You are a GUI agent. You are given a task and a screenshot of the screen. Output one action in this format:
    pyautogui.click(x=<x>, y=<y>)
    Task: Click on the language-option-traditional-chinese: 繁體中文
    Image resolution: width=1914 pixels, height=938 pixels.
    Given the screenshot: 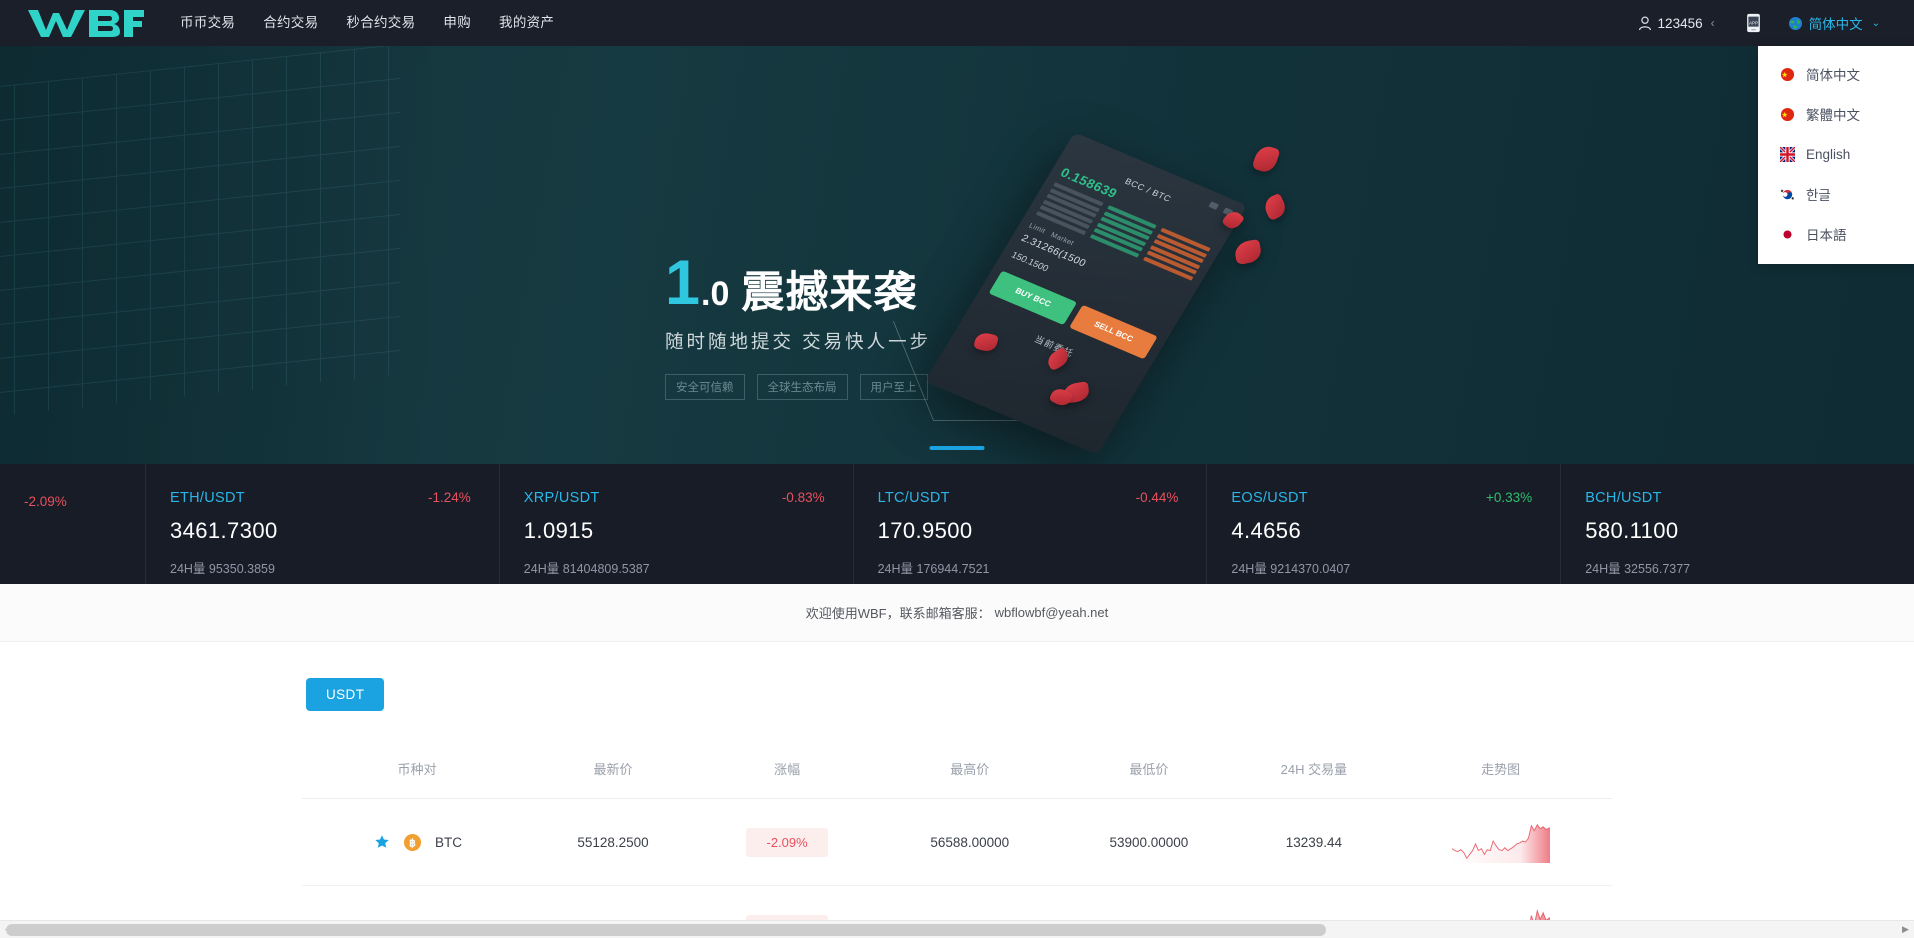 What is the action you would take?
    pyautogui.click(x=1836, y=114)
    